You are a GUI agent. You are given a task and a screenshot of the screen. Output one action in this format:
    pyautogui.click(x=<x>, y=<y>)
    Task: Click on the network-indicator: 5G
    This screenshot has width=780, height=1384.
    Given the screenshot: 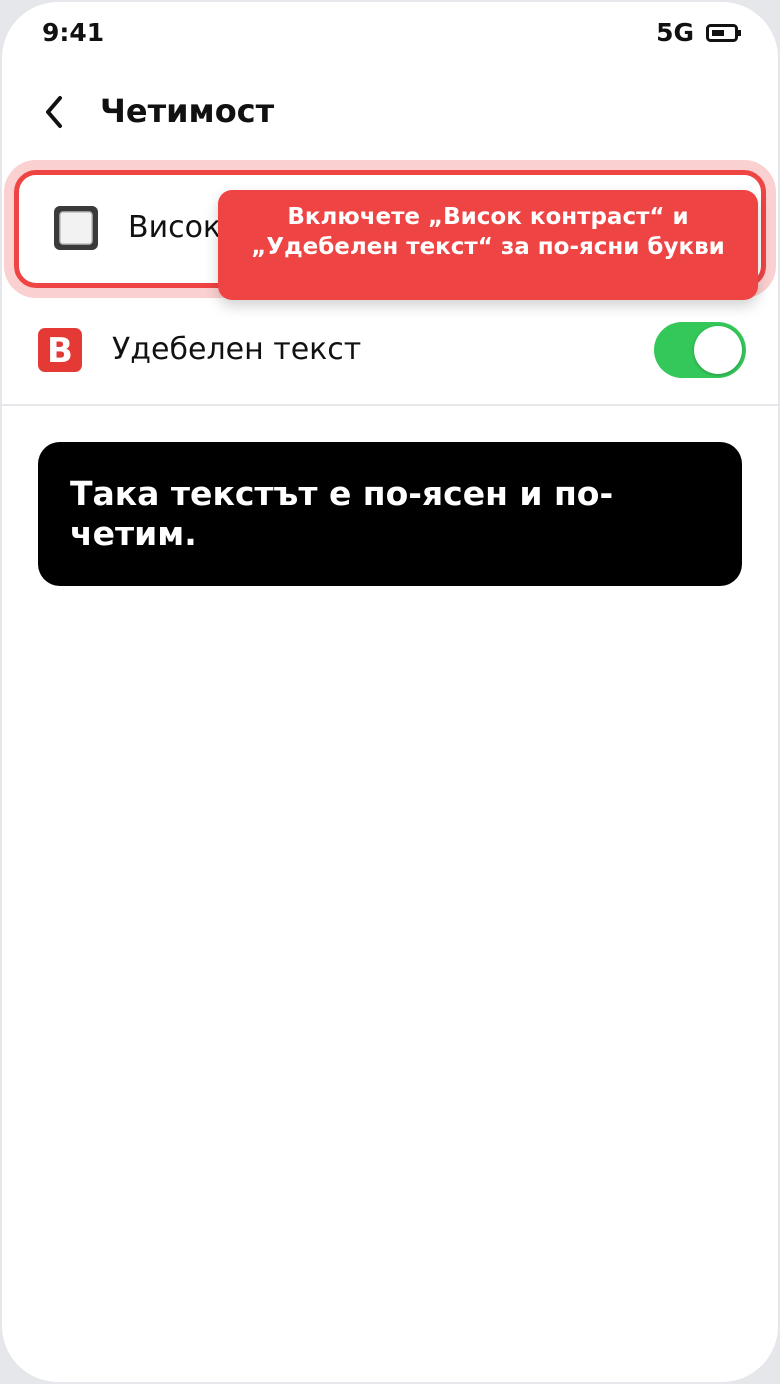 What is the action you would take?
    pyautogui.click(x=675, y=32)
    